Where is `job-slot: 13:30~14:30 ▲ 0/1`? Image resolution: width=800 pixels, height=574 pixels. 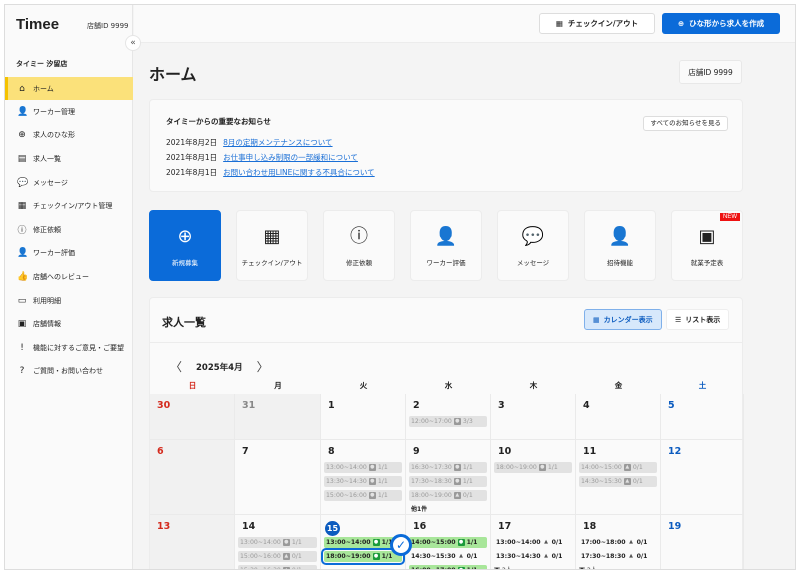
job-slot: 13:30~14:30 ▲ 0/1 is located at coordinates (533, 556).